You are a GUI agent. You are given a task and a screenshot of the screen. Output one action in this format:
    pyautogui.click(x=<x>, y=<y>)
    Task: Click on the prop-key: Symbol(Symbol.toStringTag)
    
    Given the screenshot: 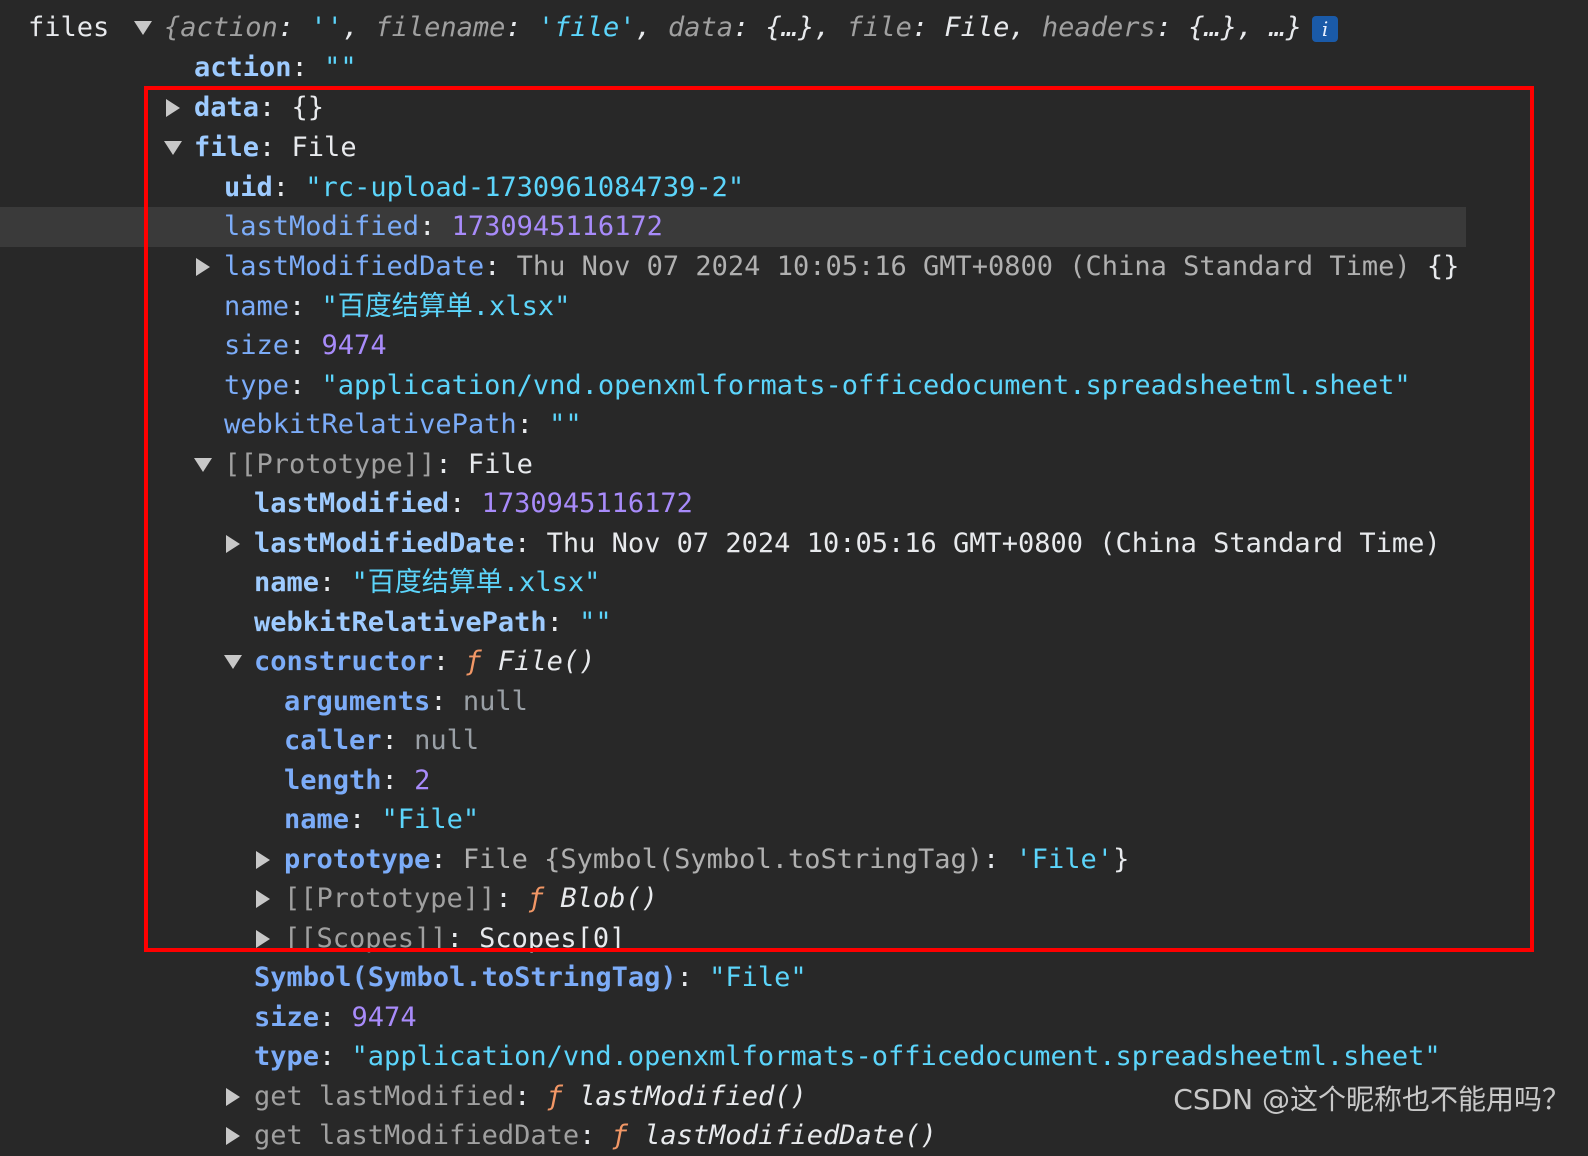 What is the action you would take?
    pyautogui.click(x=465, y=977)
    